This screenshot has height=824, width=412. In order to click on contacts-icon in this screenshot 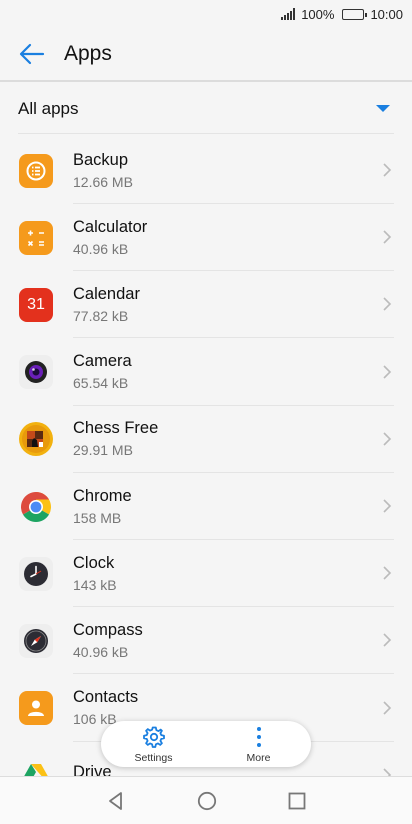, I will do `click(36, 708)`.